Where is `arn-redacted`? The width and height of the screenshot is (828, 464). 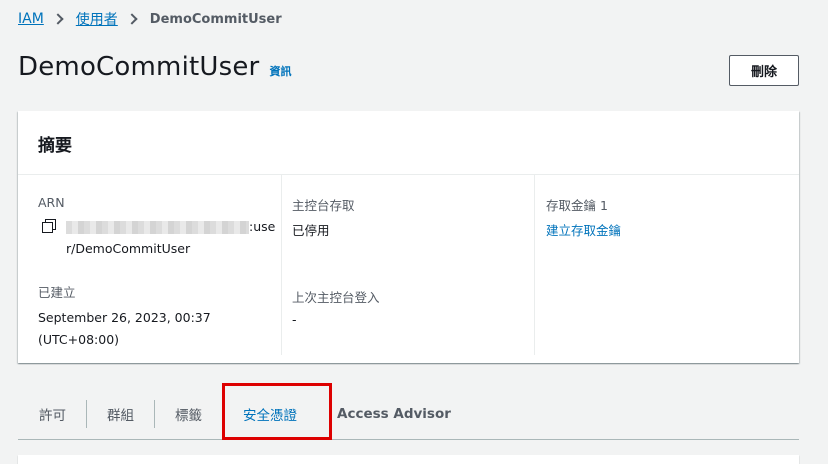
arn-redacted is located at coordinates (157, 227).